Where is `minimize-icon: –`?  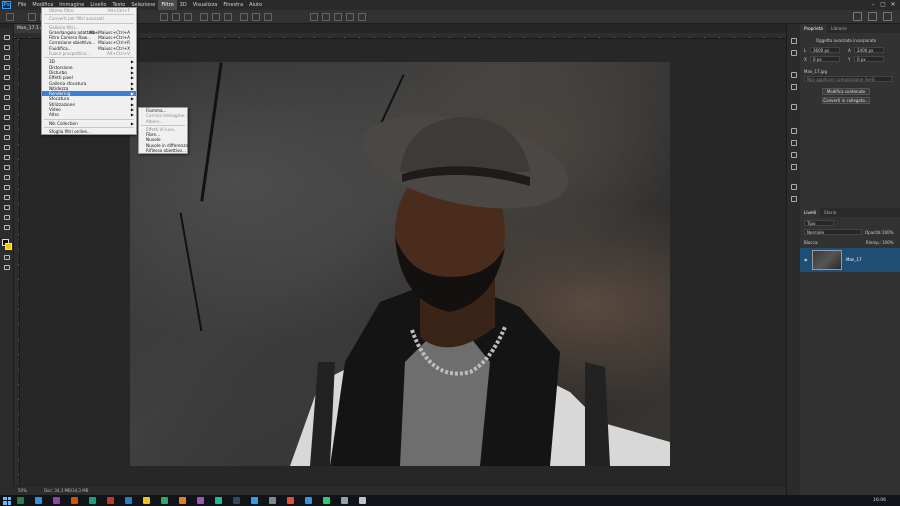 minimize-icon: – is located at coordinates (873, 5).